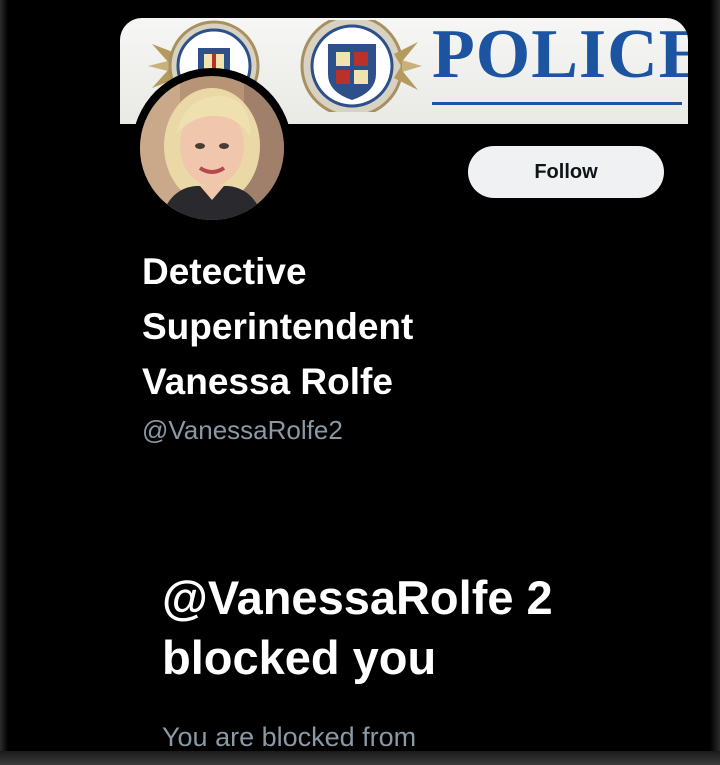 This screenshot has height=765, width=720. Describe the element at coordinates (242, 430) in the screenshot. I see `user-handle: @VanessaRolfe2` at that location.